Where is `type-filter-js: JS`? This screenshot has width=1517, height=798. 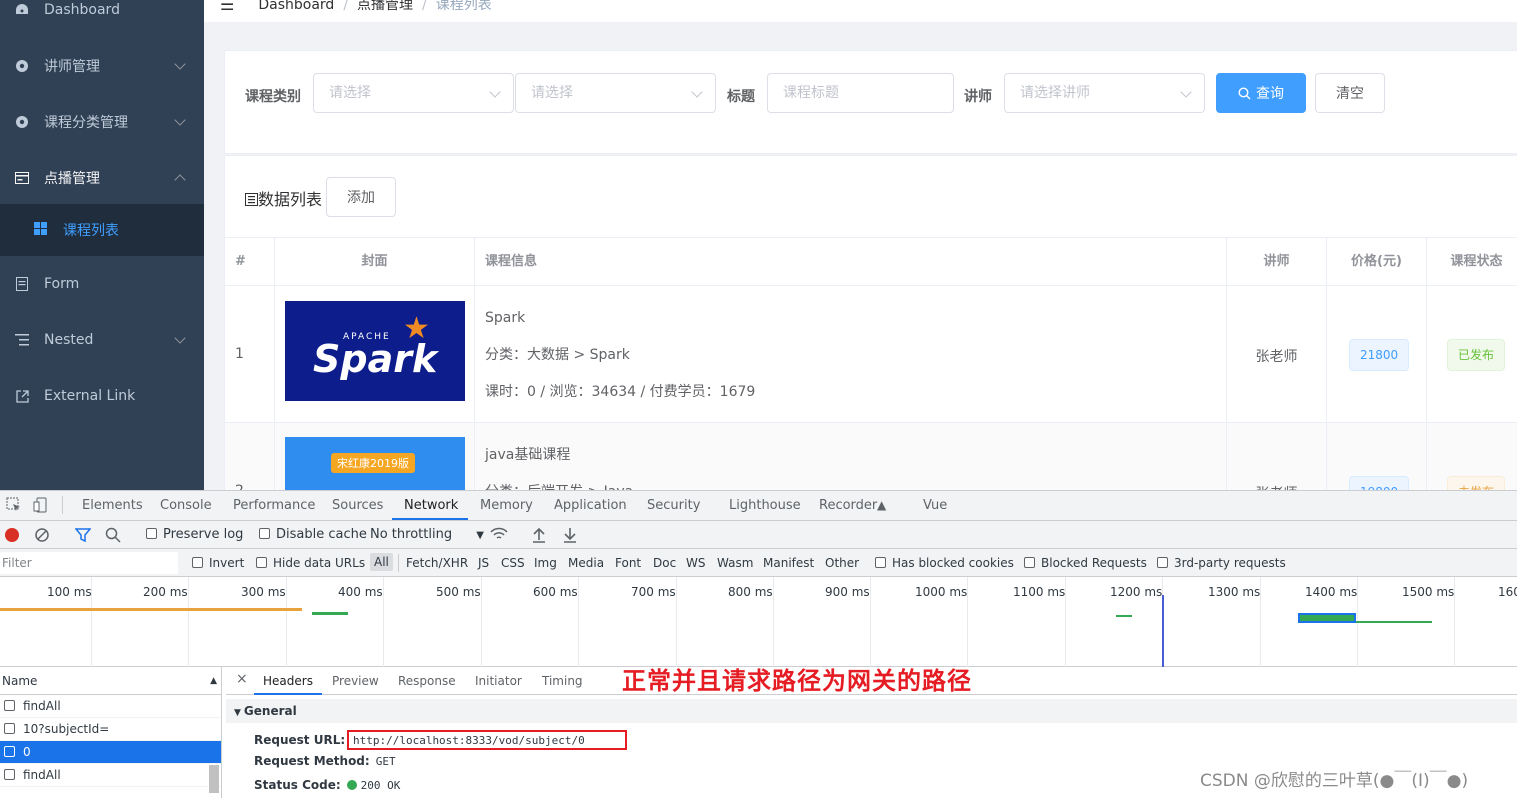
type-filter-js: JS is located at coordinates (483, 563).